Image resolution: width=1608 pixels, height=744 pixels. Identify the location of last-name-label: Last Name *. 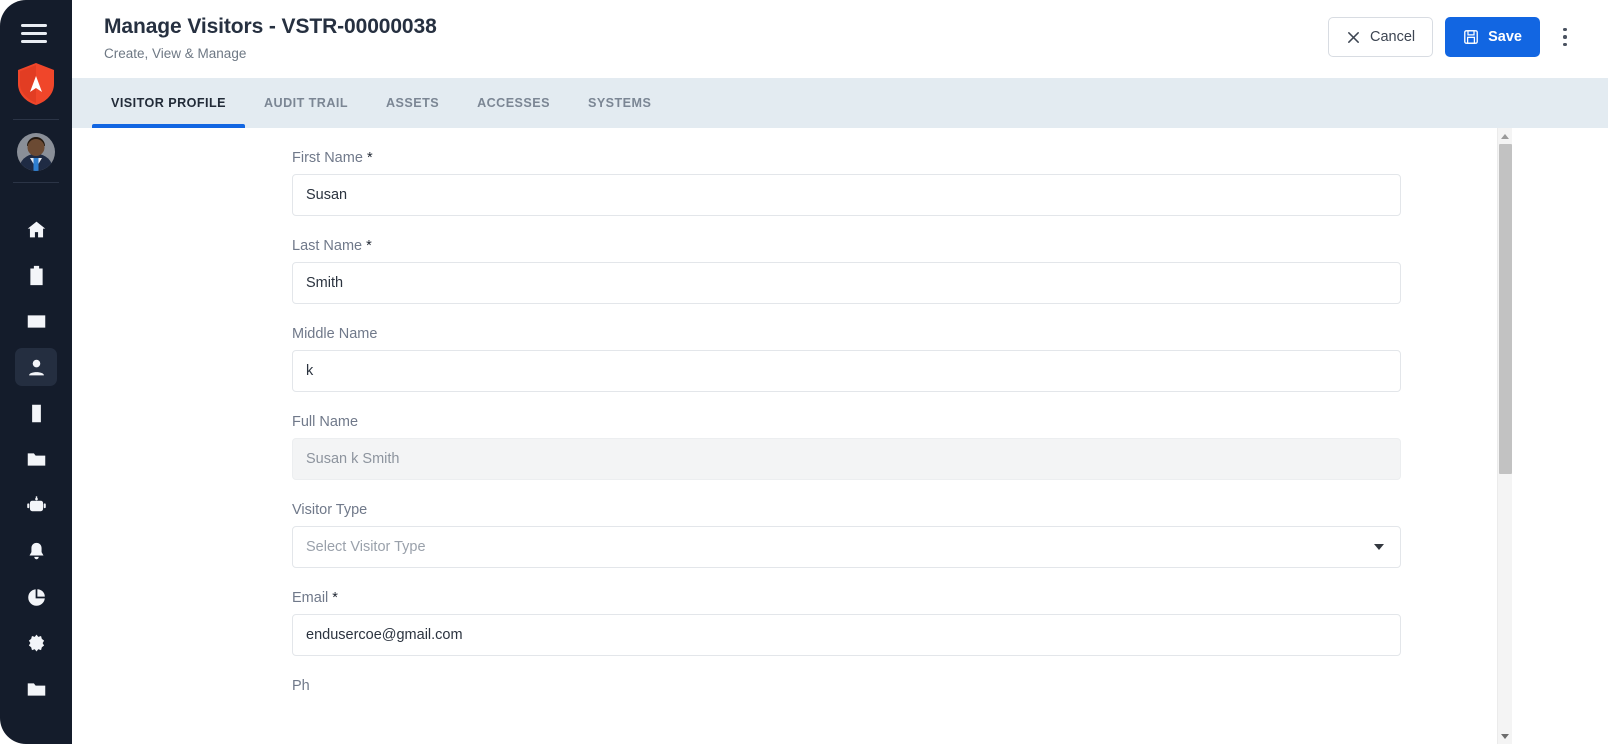
(846, 246).